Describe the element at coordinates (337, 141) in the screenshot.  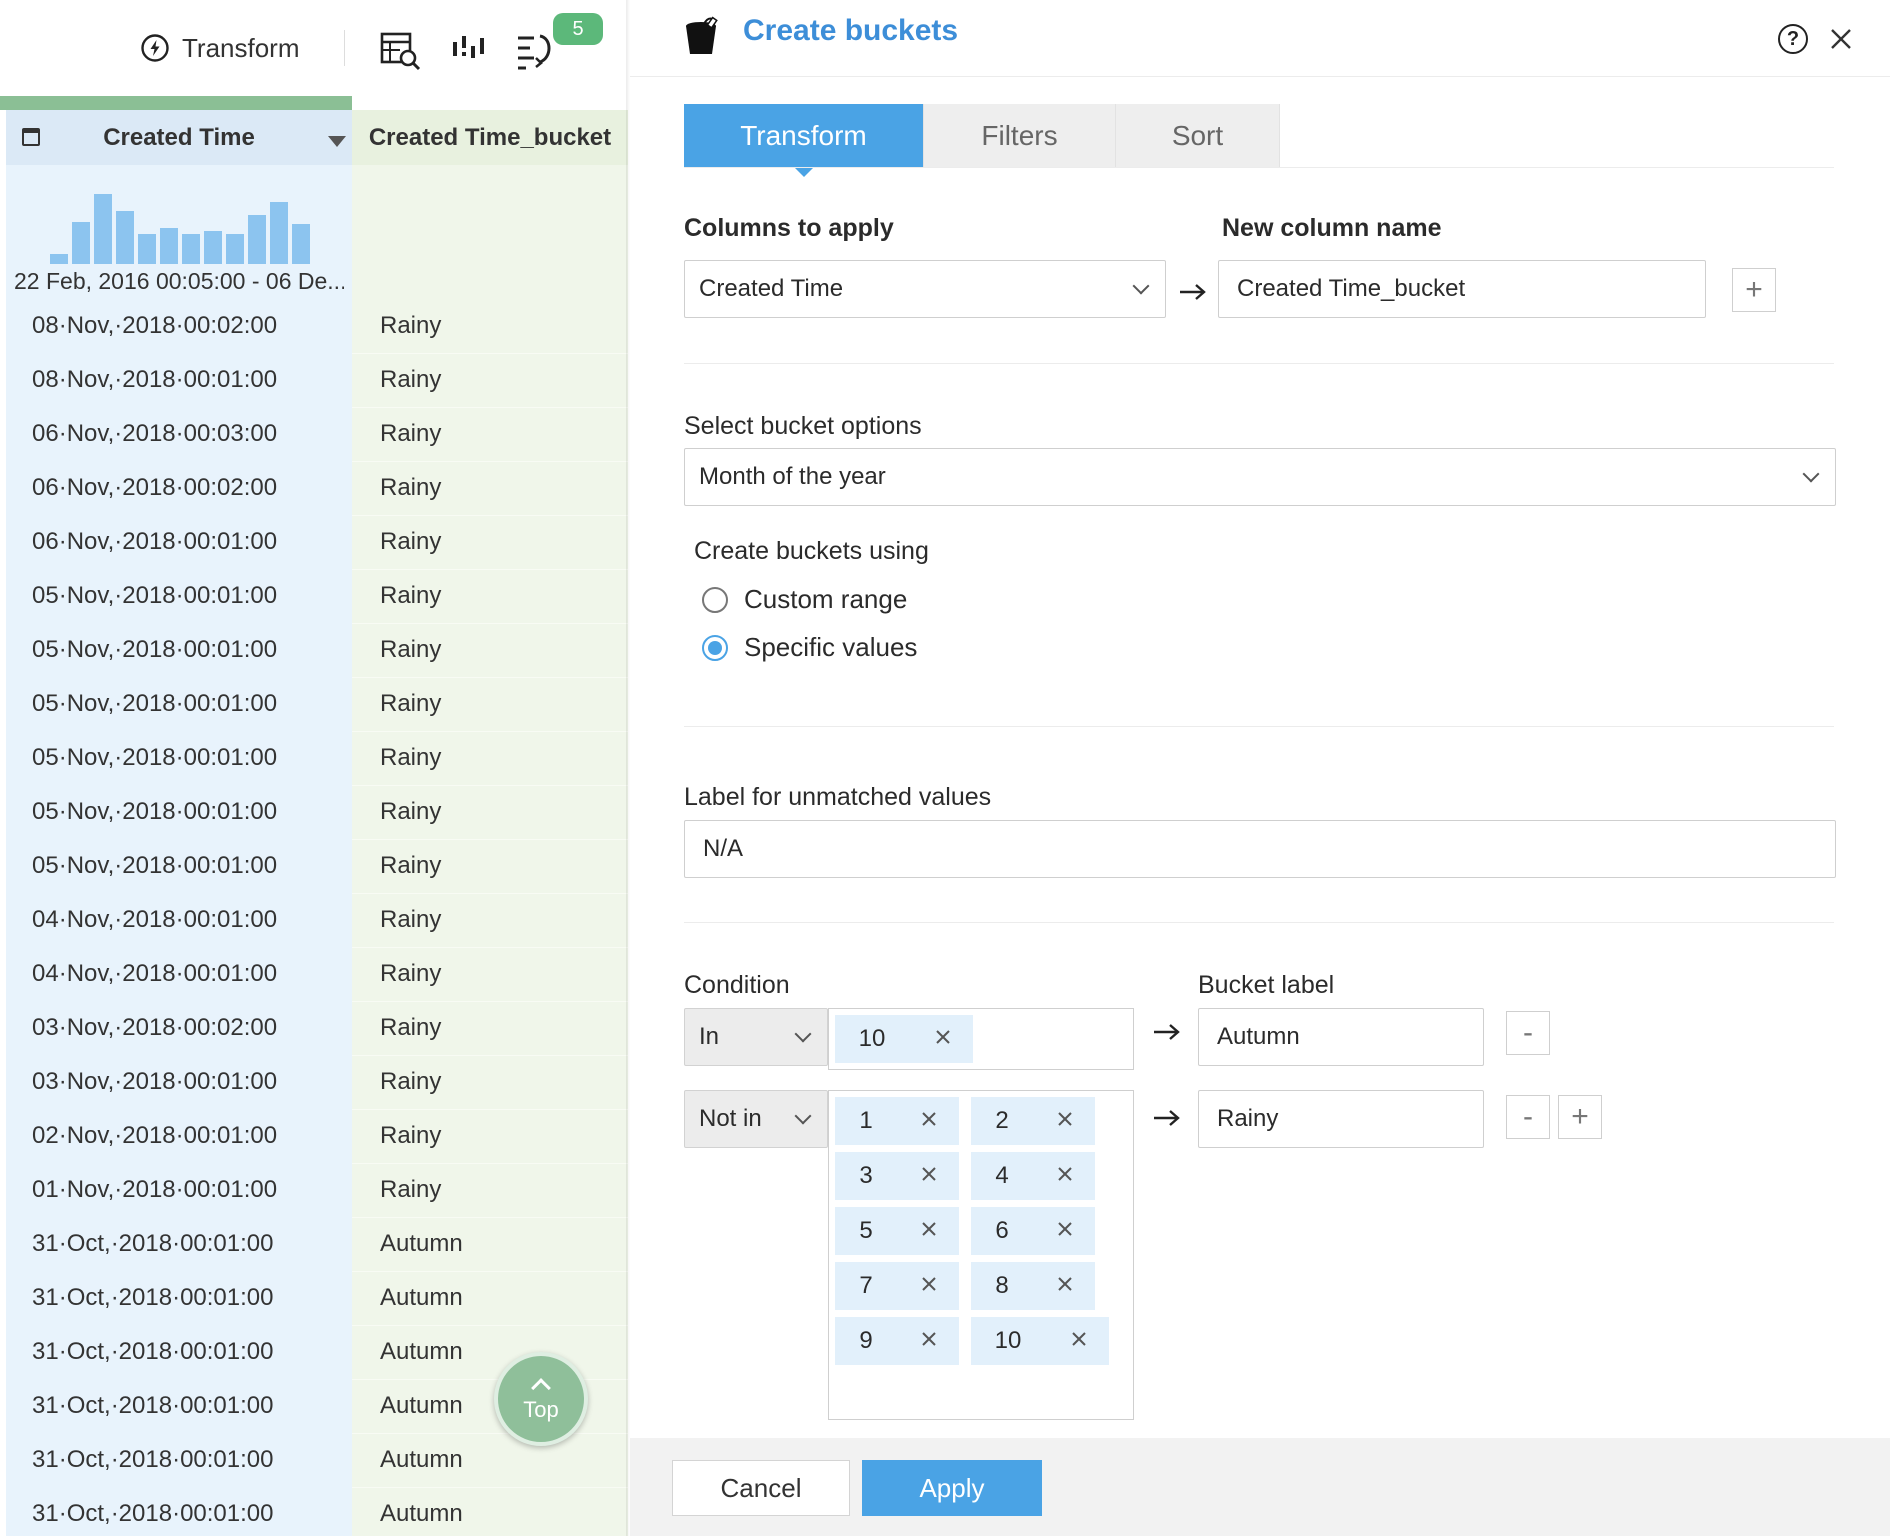
I see `column-menu-caret-icon` at that location.